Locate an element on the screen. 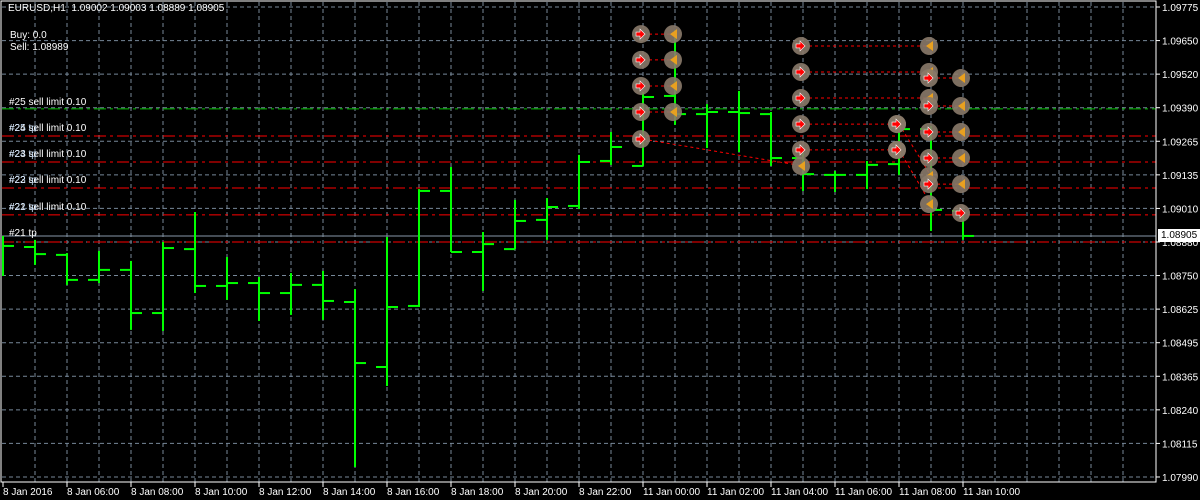 This screenshot has height=500, width=1200. time-tick-label: 8 Jan 16:00 is located at coordinates (413, 492).